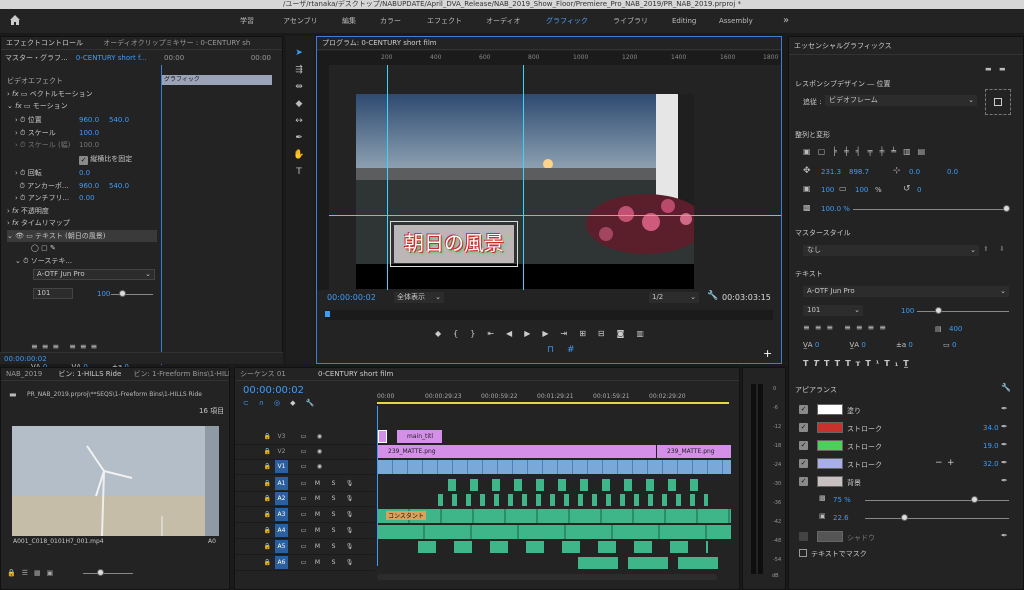 This screenshot has height=590, width=1024. Describe the element at coordinates (212, 541) in the screenshot. I see `clip-name-2: A0` at that location.